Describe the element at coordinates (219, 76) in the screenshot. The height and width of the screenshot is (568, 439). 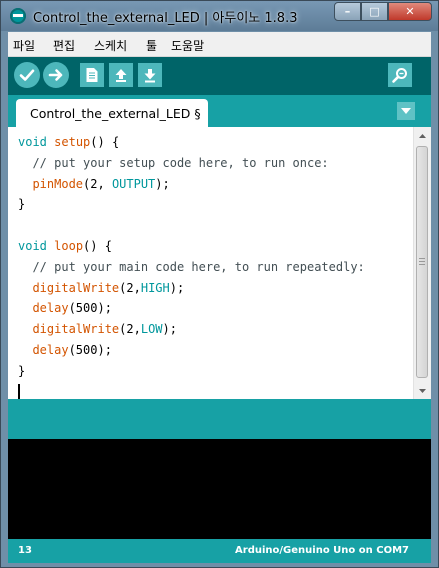
I see `toolbar` at that location.